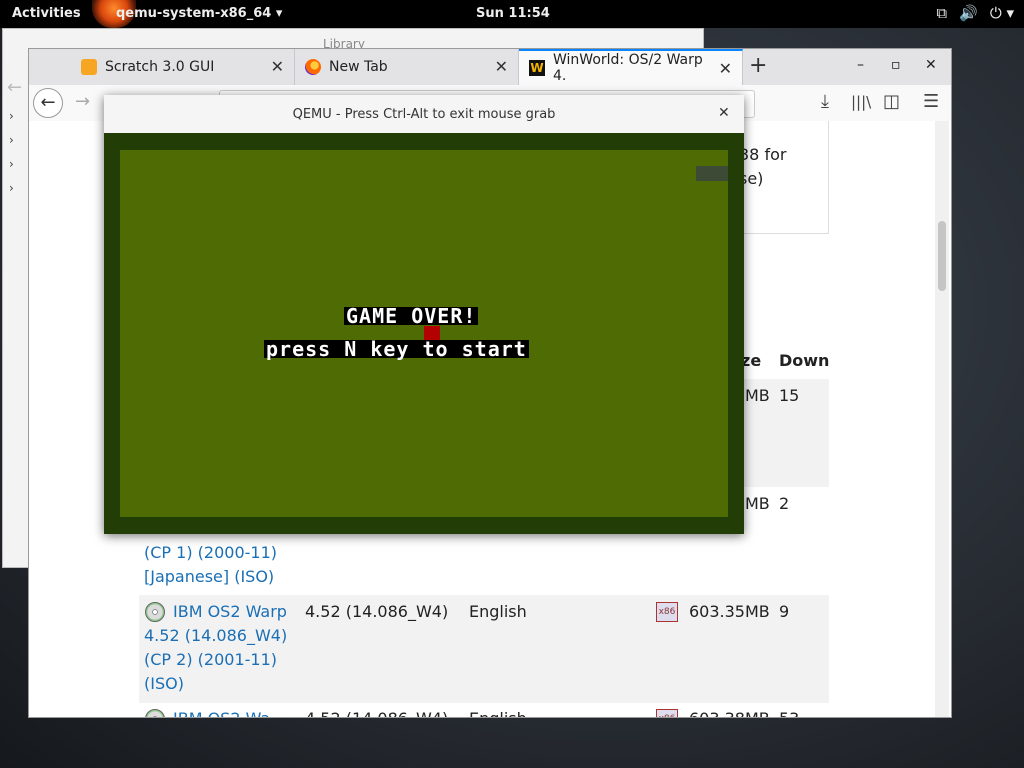 The image size is (1024, 768). I want to click on row-downloads: 15, so click(789, 395).